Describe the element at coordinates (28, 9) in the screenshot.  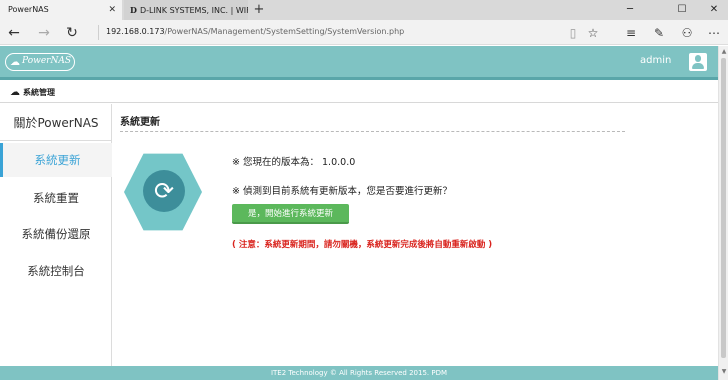
I see `tab-title: PowerNAS` at that location.